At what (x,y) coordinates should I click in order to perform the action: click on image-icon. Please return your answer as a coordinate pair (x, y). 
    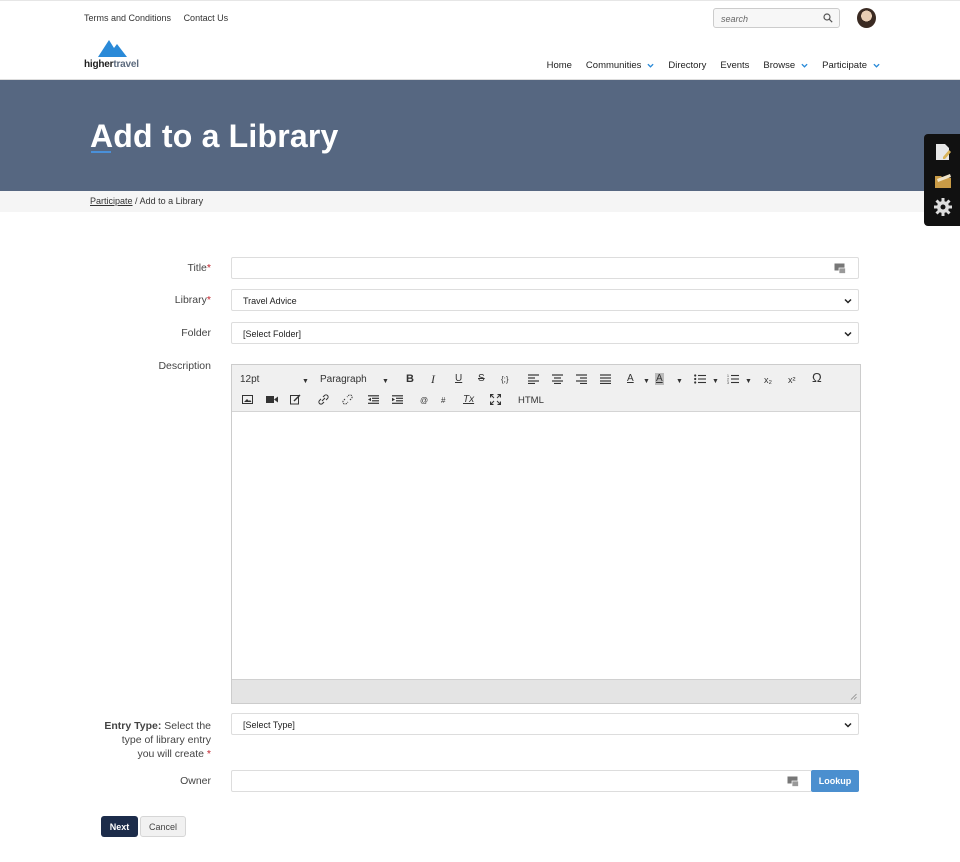
    Looking at the image, I should click on (247, 399).